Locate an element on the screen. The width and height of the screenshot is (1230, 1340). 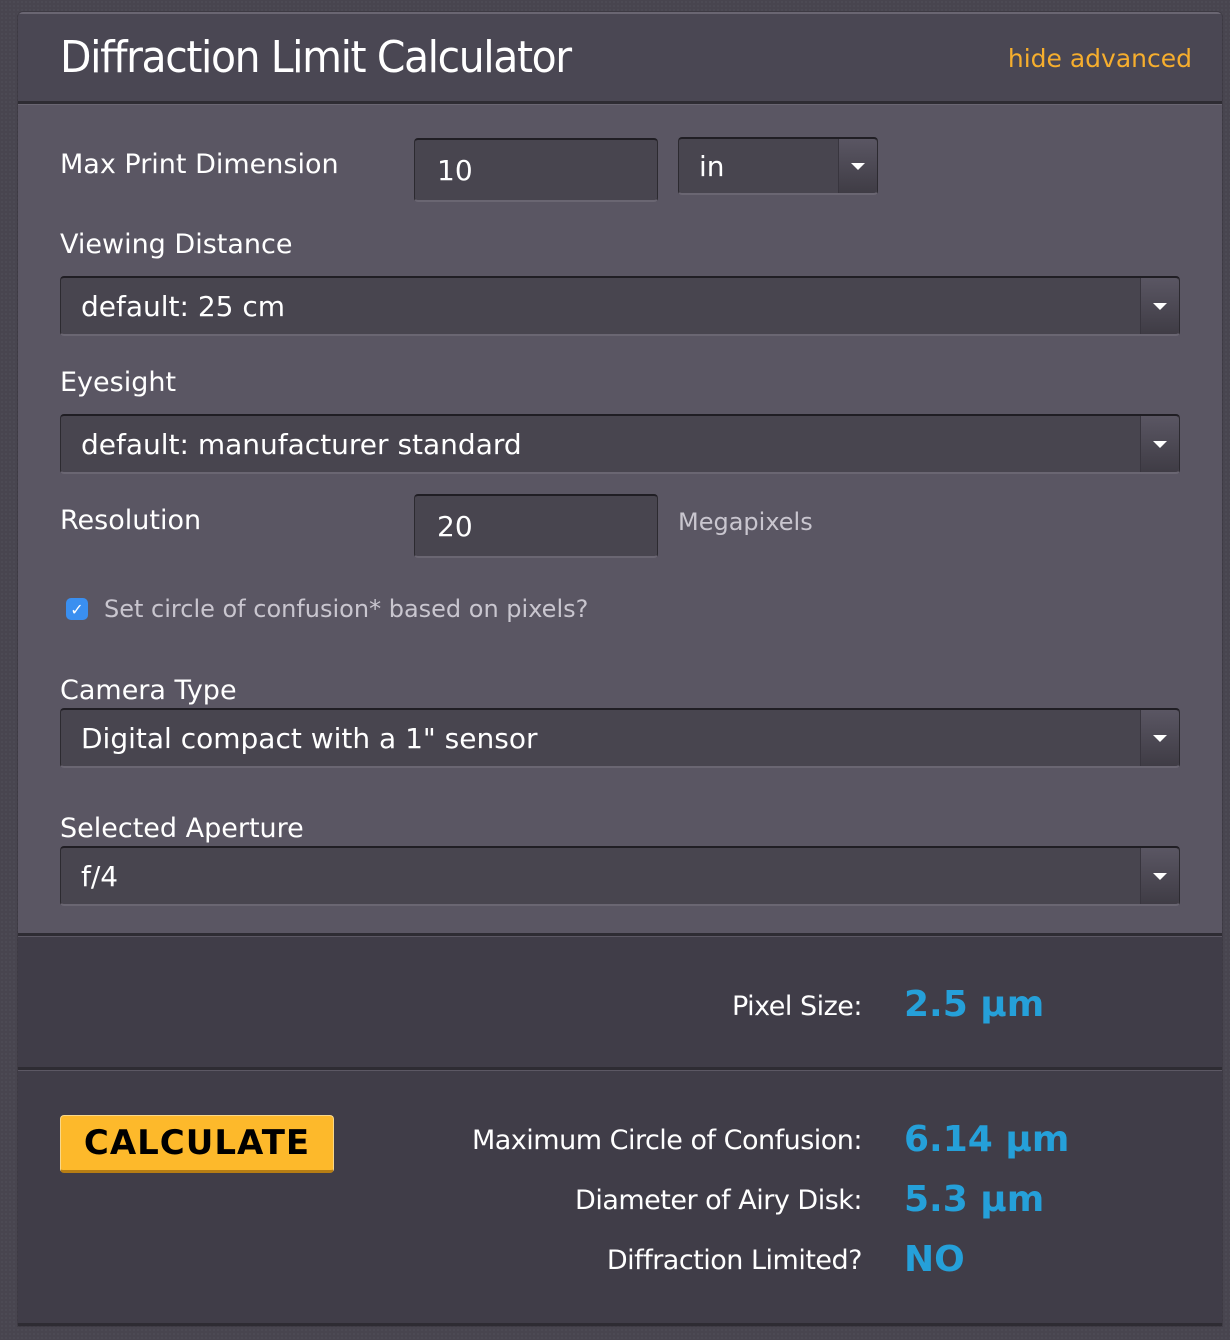
coc-checkbox: ✓ is located at coordinates (77, 609).